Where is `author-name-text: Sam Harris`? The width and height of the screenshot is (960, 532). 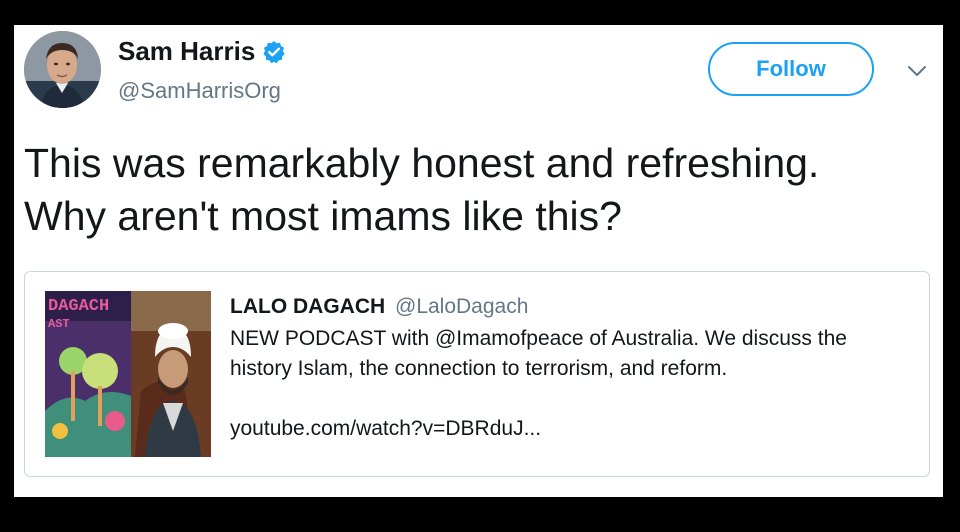
author-name-text: Sam Harris is located at coordinates (187, 51).